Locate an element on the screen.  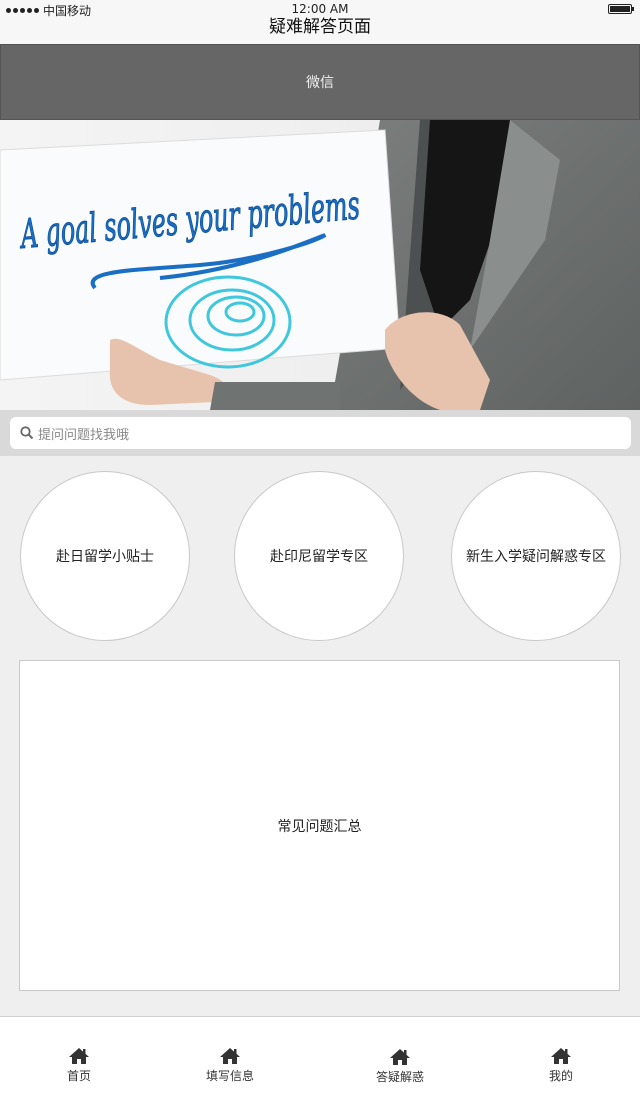
search-input: 提问问题找我哦 is located at coordinates (320, 433).